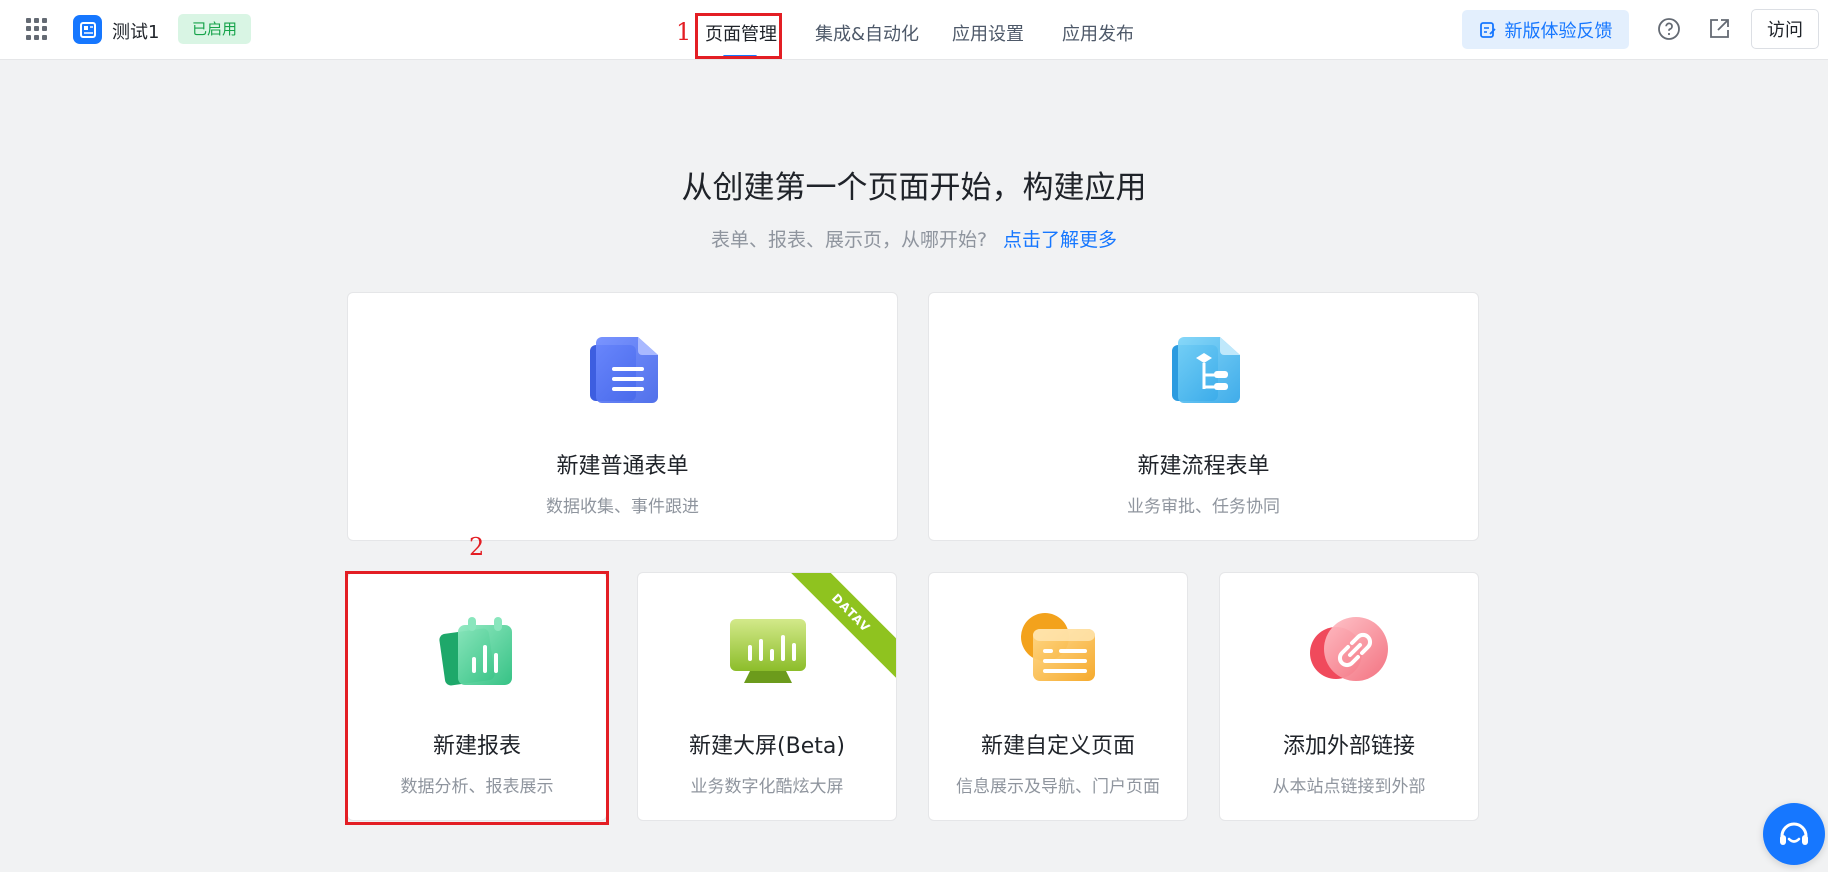 Image resolution: width=1828 pixels, height=872 pixels. I want to click on dashboard-screen-icon, so click(768, 651).